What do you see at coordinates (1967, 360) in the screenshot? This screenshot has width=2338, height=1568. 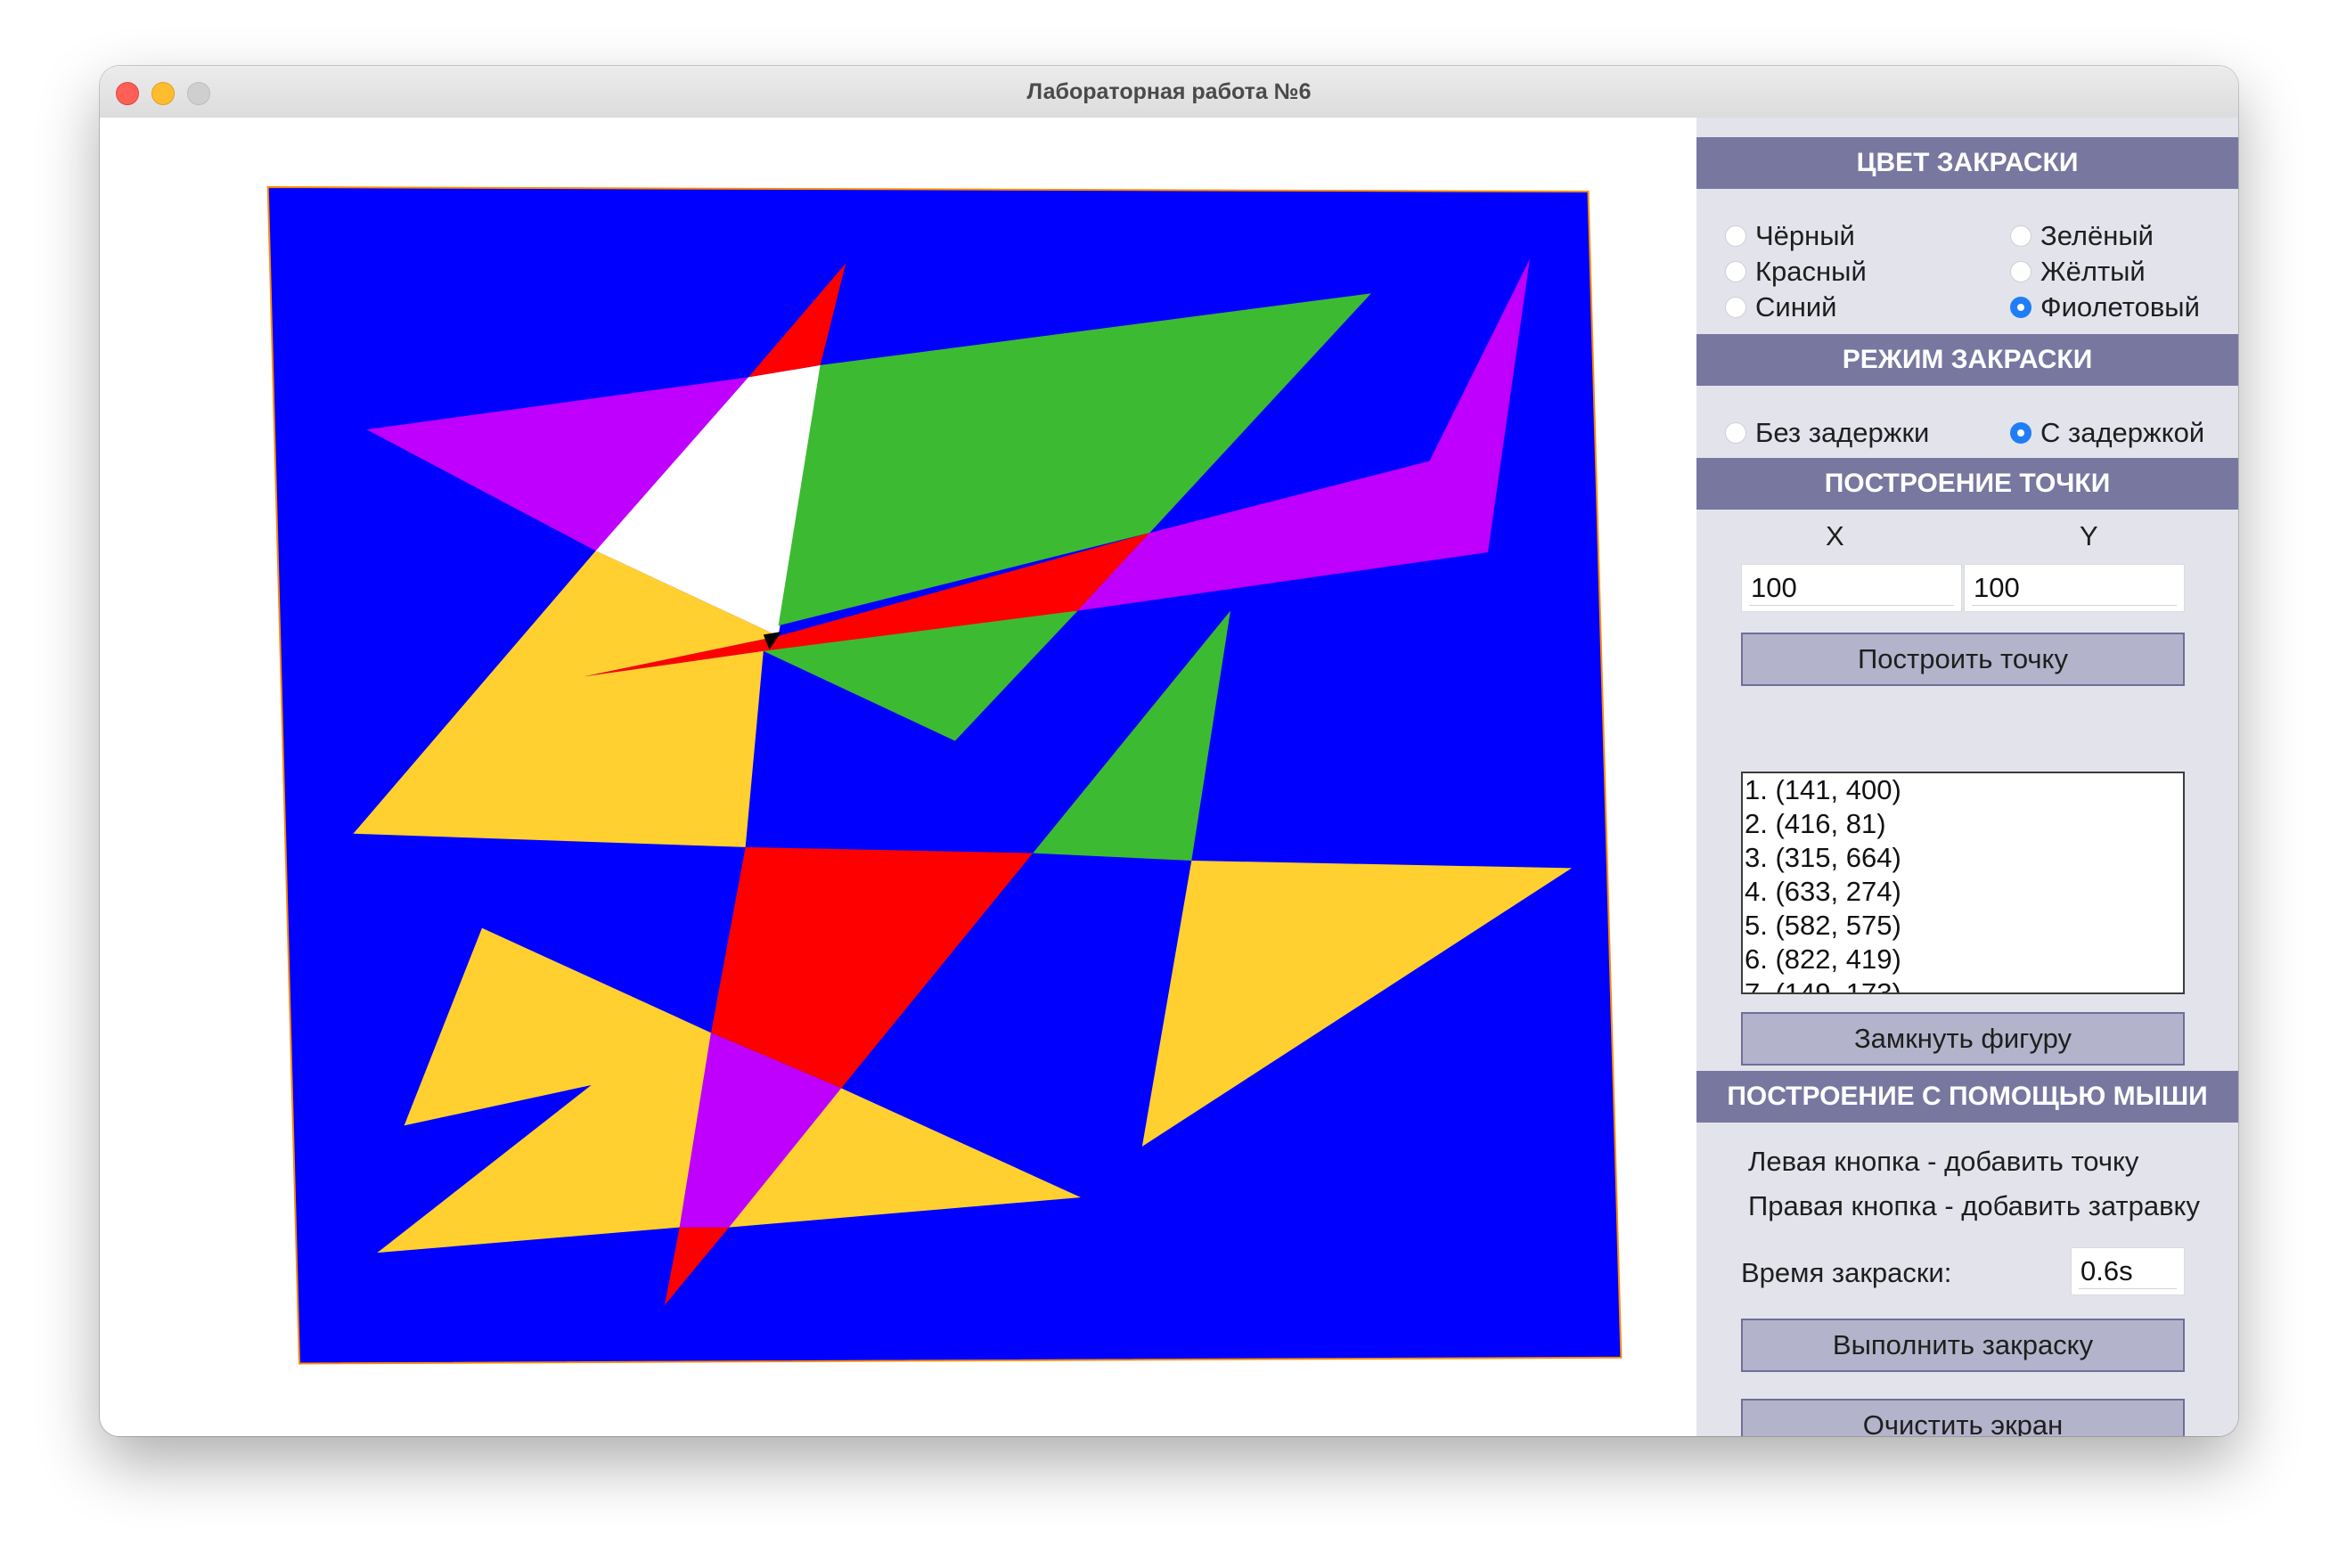 I see `fill-mode-header: РЕЖИМ ЗАКРАСКИ` at bounding box center [1967, 360].